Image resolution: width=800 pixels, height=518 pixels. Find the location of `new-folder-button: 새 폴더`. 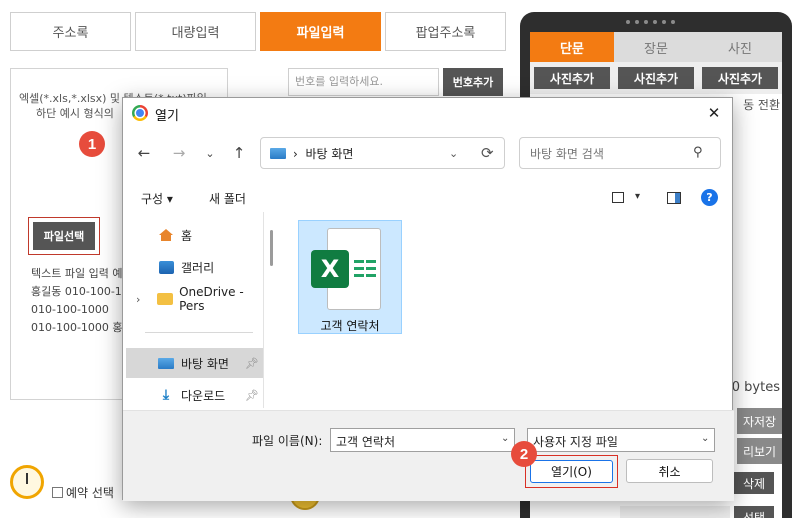

new-folder-button: 새 폴더 is located at coordinates (227, 198).